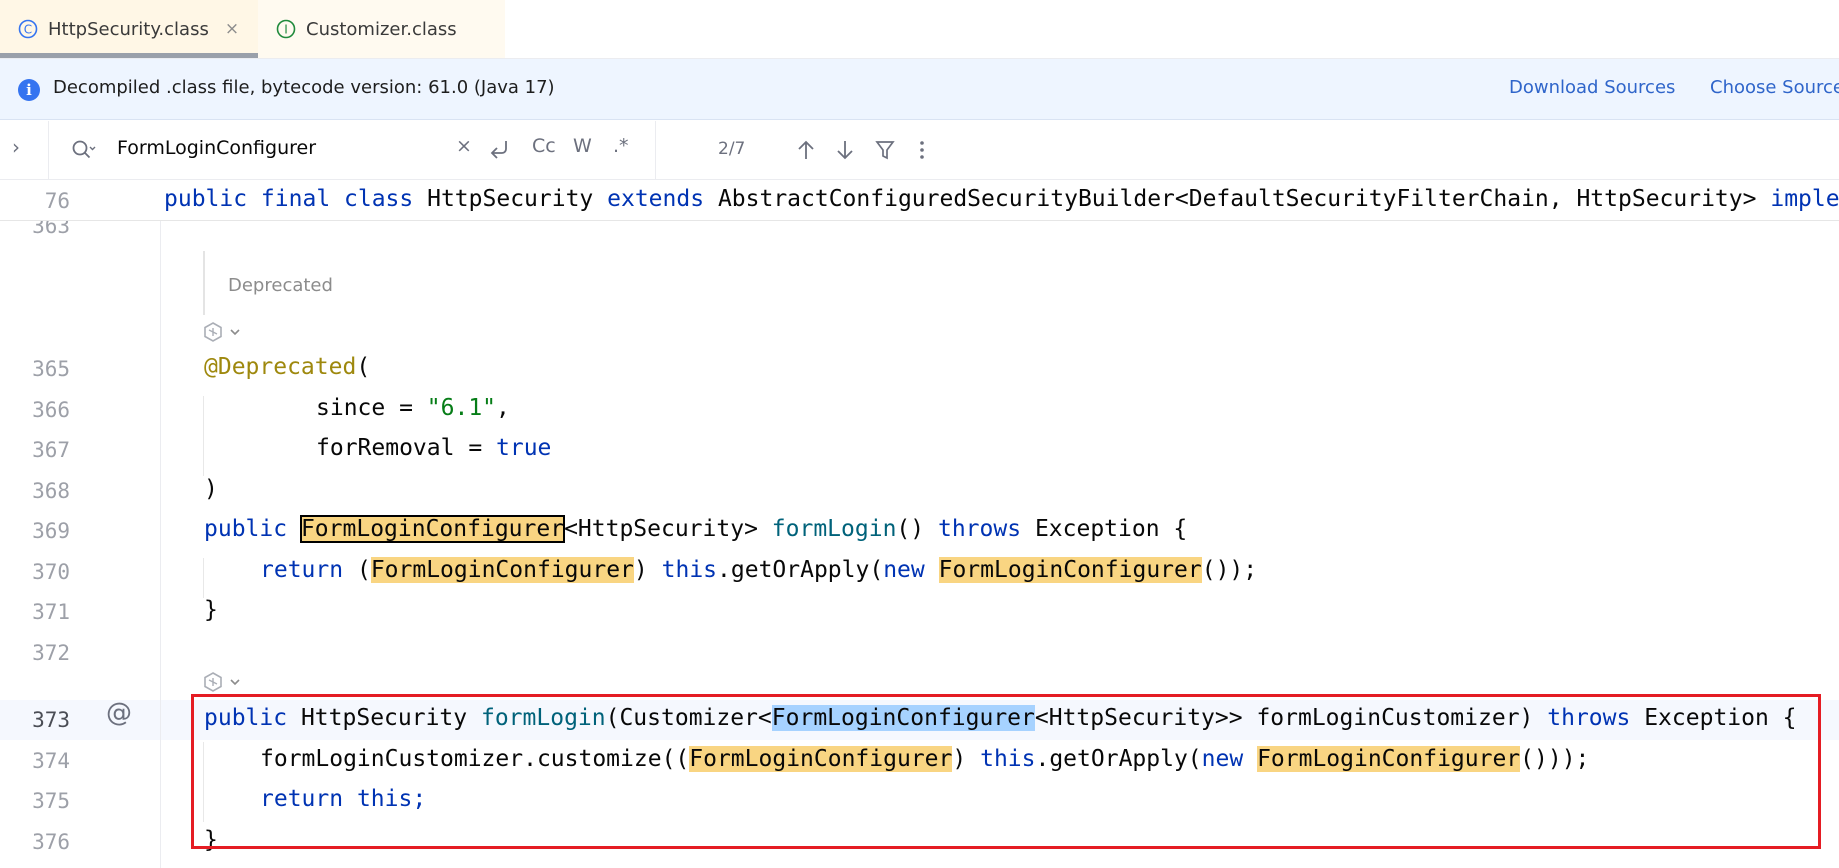 The width and height of the screenshot is (1839, 868). I want to click on gutter-separator, so click(160, 524).